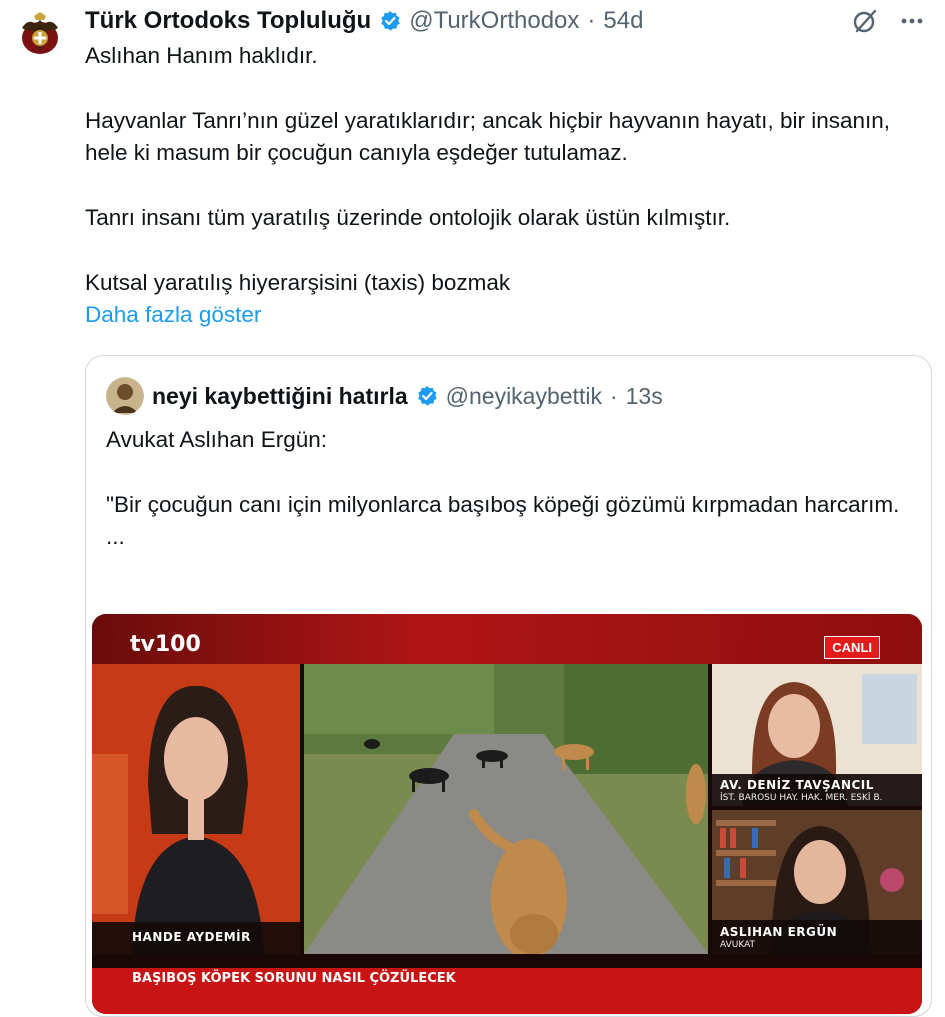 The height and width of the screenshot is (1017, 945). What do you see at coordinates (191, 937) in the screenshot?
I see `presenter-name: HANDE AYDEMİR` at bounding box center [191, 937].